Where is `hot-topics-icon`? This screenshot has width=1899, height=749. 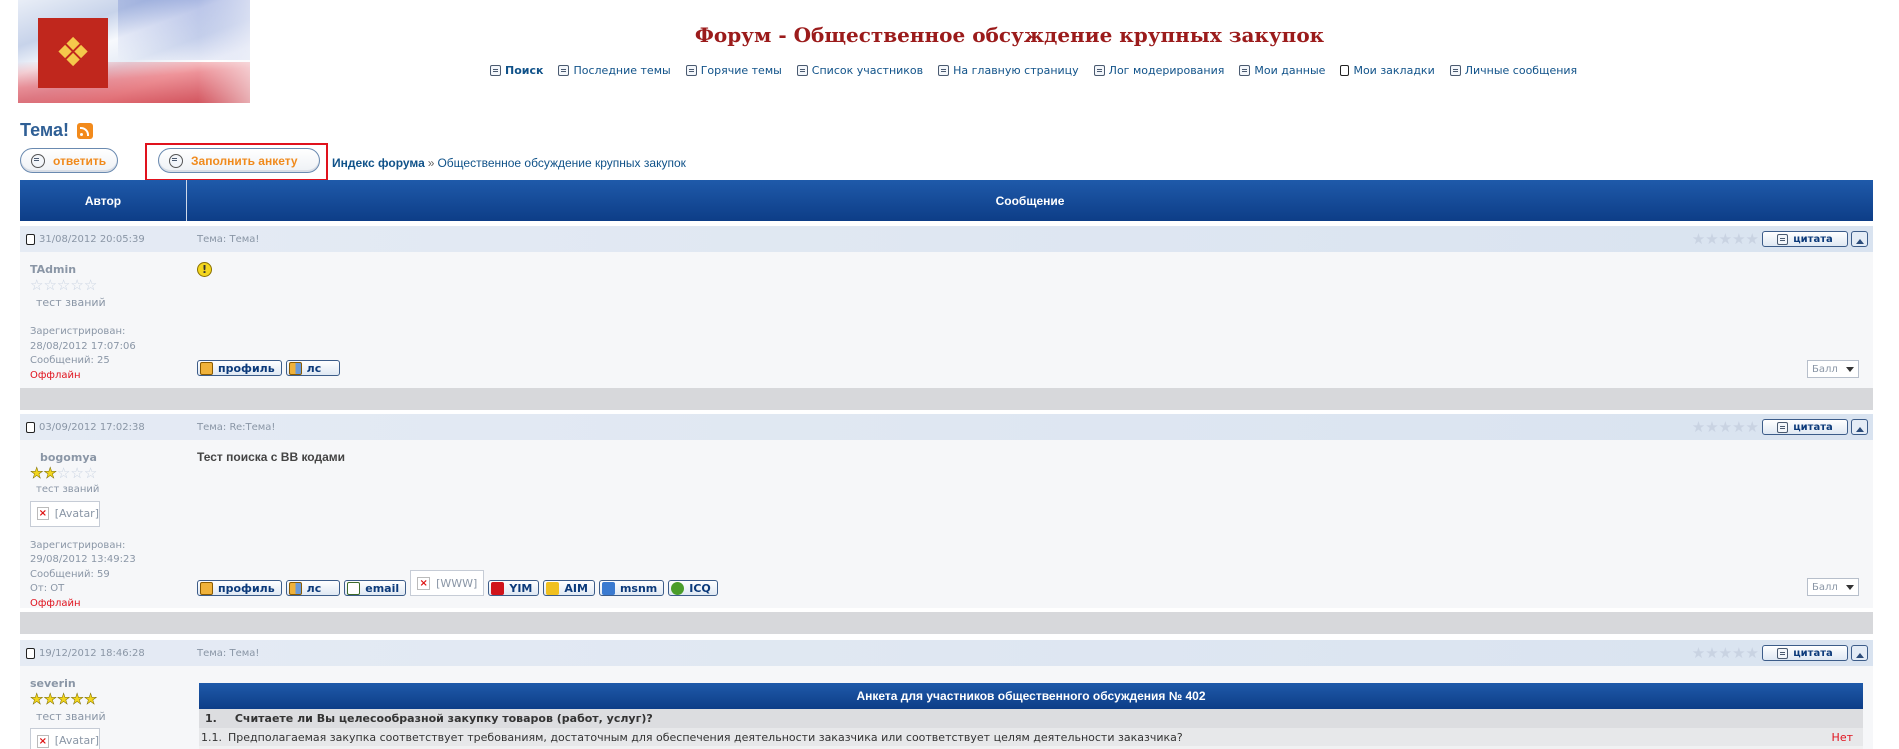
hot-topics-icon is located at coordinates (691, 70).